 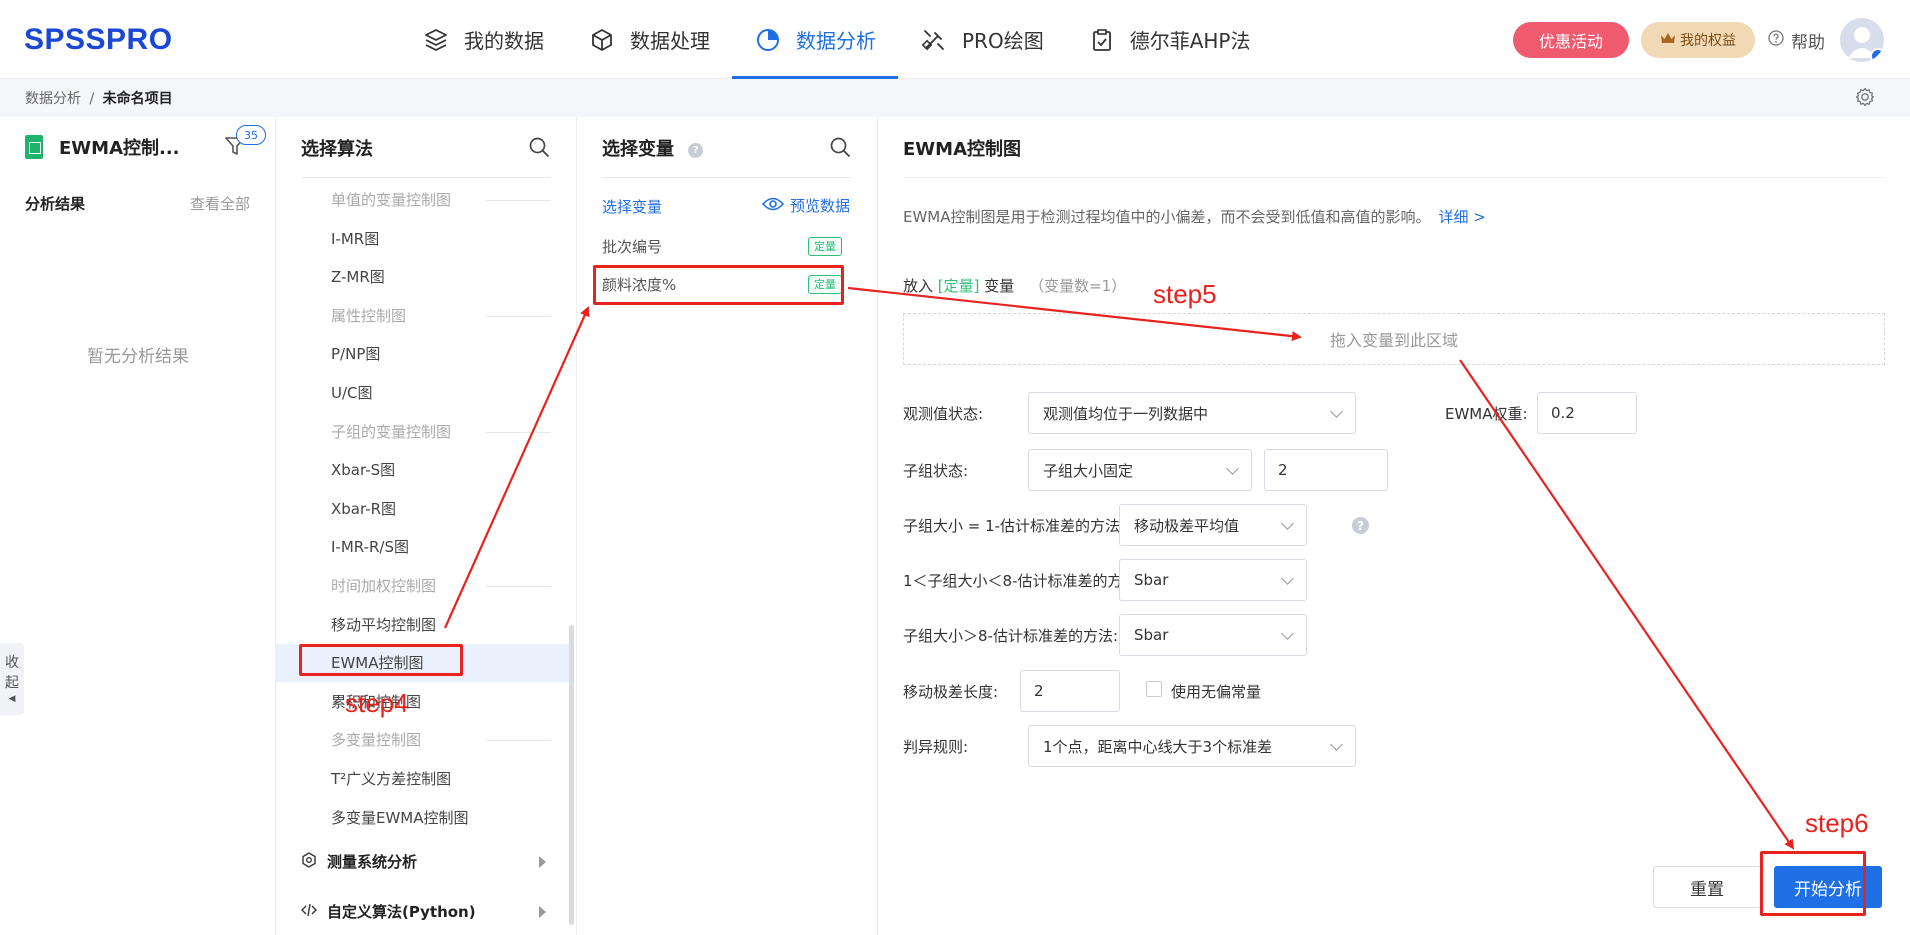 What do you see at coordinates (1158, 746) in the screenshot?
I see `rule-value: 1个点，距离中心线大于3个标准差` at bounding box center [1158, 746].